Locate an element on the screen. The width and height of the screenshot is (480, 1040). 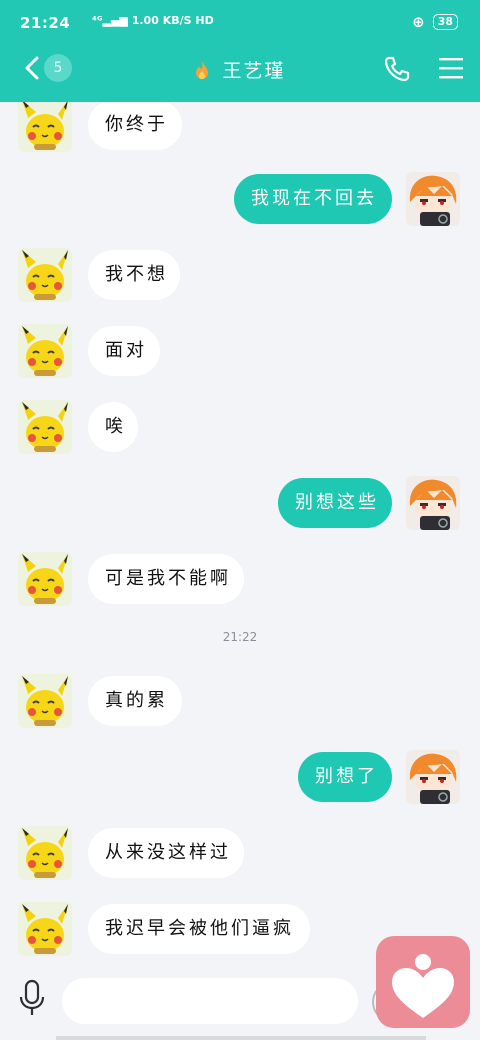
chat-header: 21:24 ⁴ᴳ▂▄▆ 1.00 KB/S HD ⊕ 38 5 王艺瑾 is located at coordinates (240, 51).